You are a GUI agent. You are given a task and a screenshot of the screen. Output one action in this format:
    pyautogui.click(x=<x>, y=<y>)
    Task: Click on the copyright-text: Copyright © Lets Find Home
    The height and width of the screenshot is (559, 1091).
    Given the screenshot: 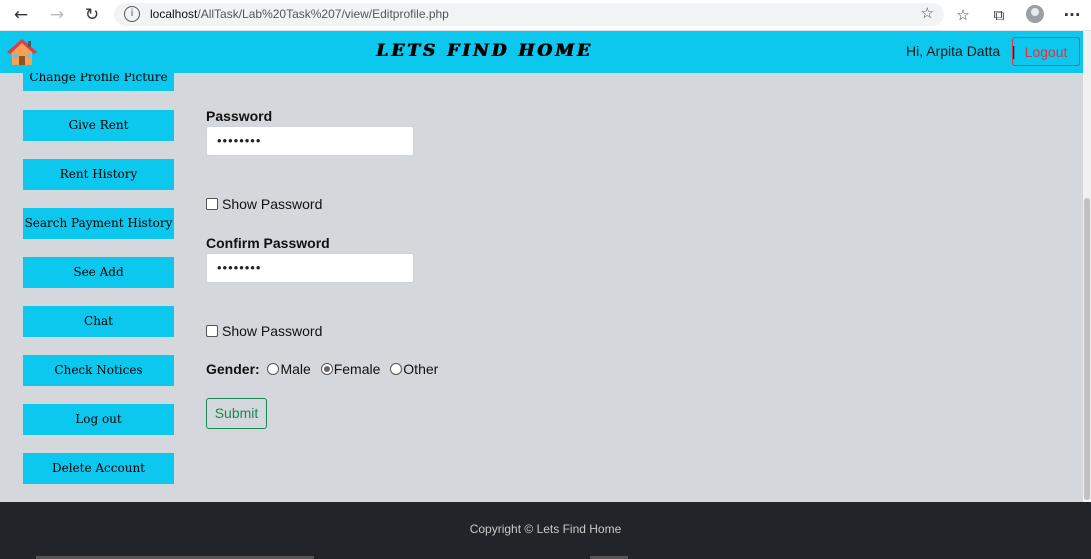 What is the action you would take?
    pyautogui.click(x=545, y=529)
    